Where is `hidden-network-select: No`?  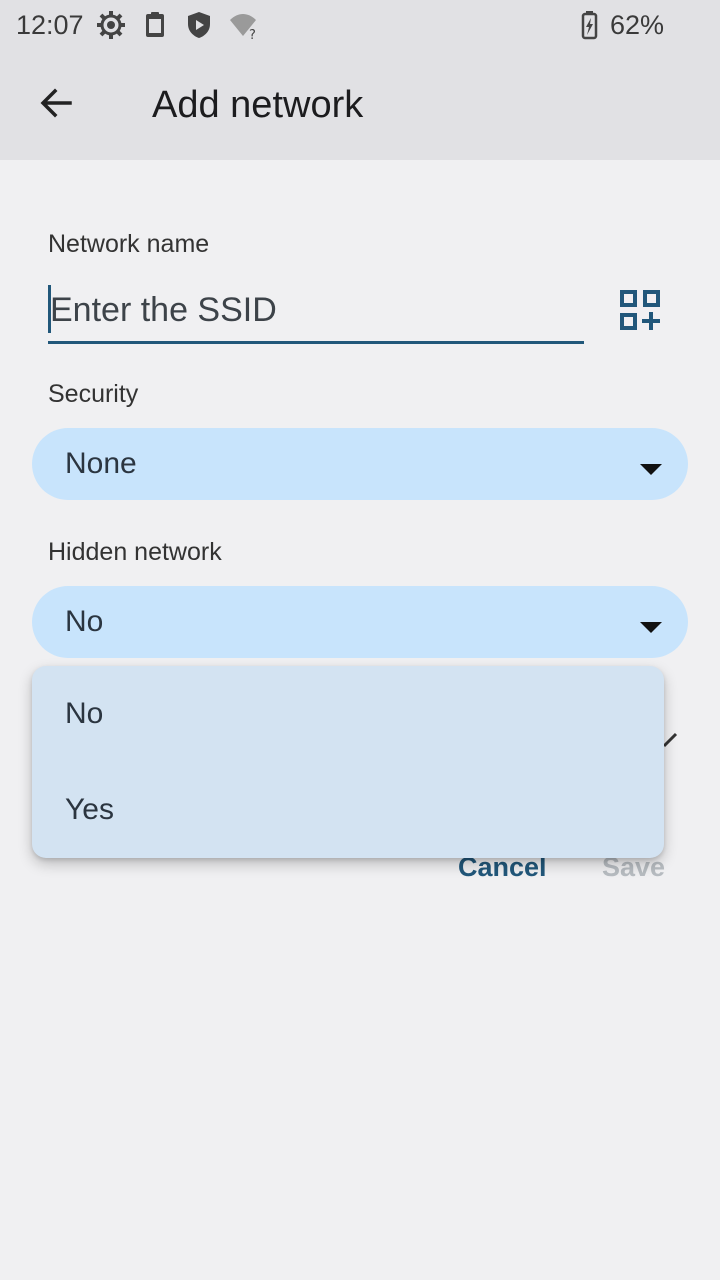 hidden-network-select: No is located at coordinates (360, 622).